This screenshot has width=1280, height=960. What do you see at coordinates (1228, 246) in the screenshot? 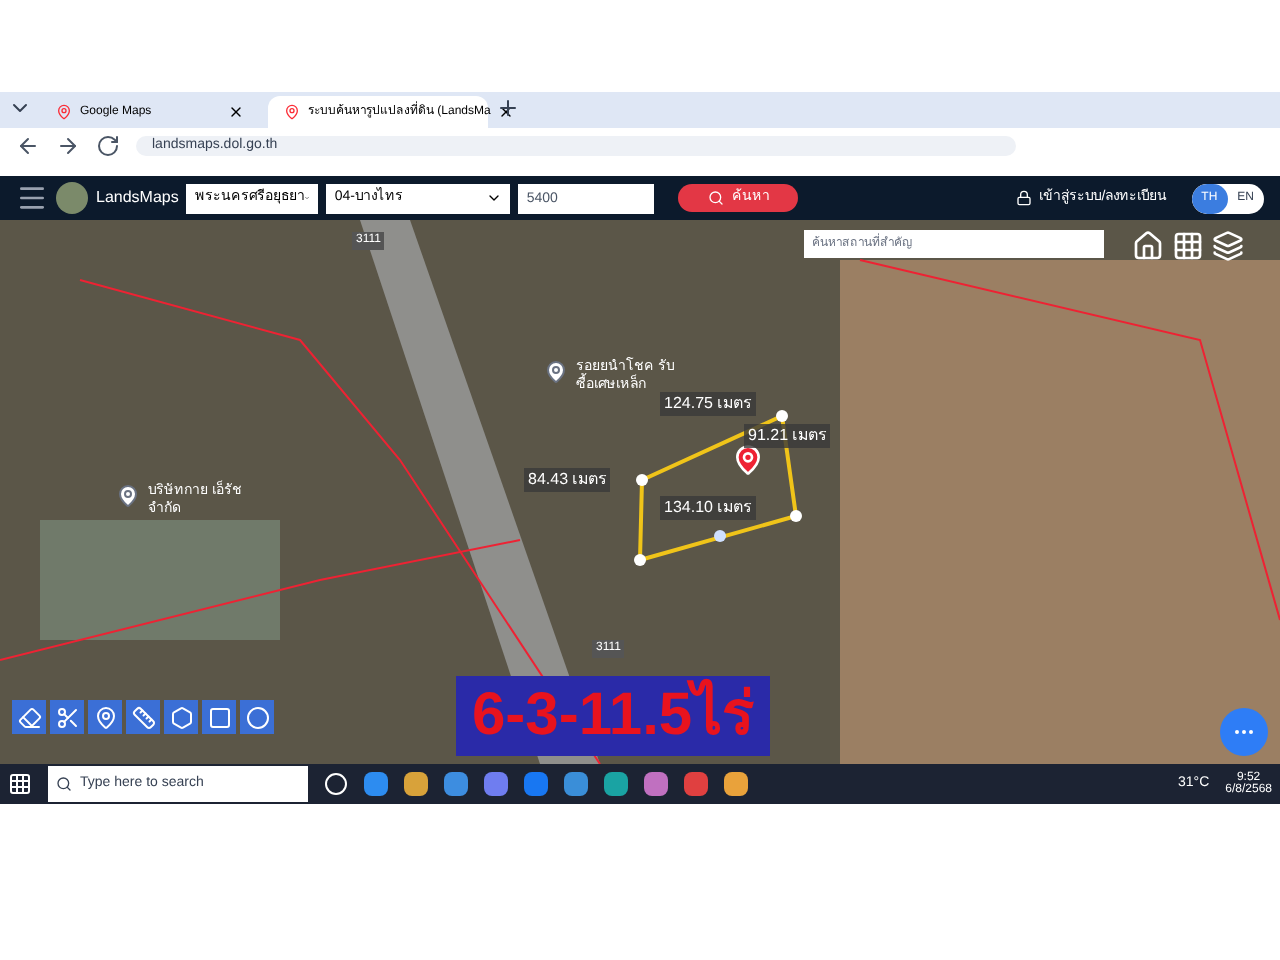
I see `layers-icon` at bounding box center [1228, 246].